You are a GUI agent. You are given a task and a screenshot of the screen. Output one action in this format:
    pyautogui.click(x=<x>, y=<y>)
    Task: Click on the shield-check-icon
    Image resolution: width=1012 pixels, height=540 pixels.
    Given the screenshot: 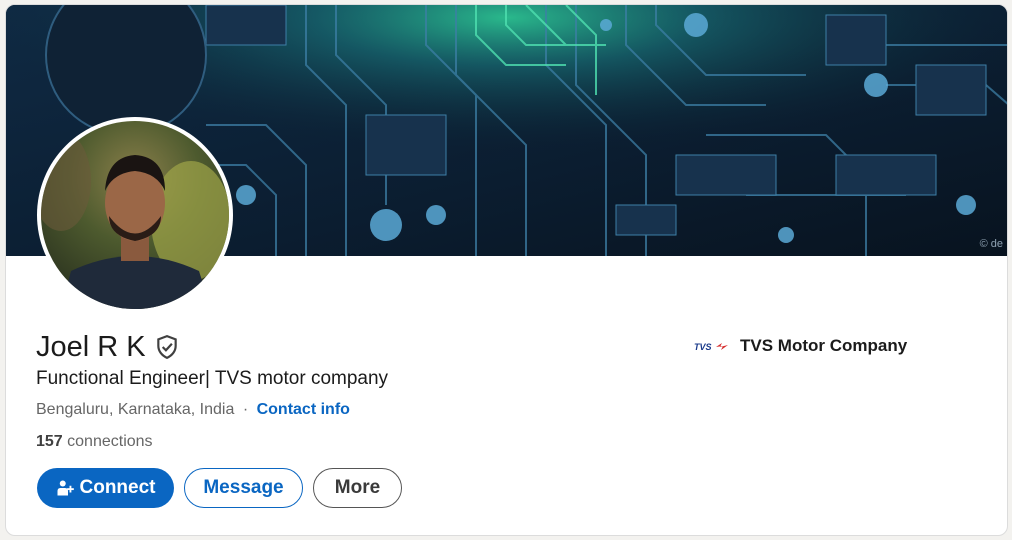 What is the action you would take?
    pyautogui.click(x=167, y=347)
    